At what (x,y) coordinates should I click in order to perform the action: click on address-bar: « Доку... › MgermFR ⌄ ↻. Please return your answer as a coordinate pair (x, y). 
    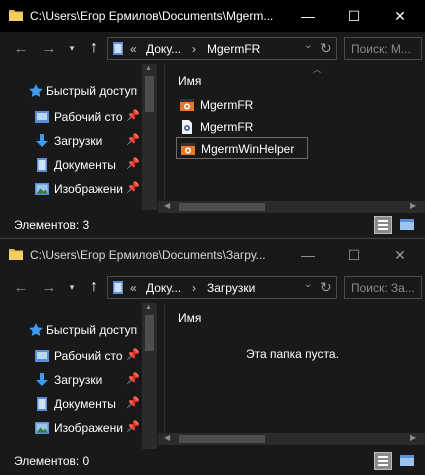
    Looking at the image, I should click on (222, 48).